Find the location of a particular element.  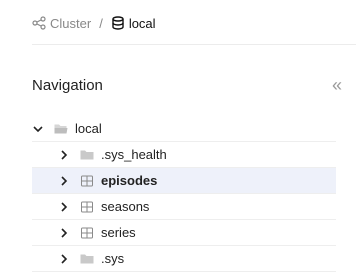

folder-open-icon is located at coordinates (61, 129).